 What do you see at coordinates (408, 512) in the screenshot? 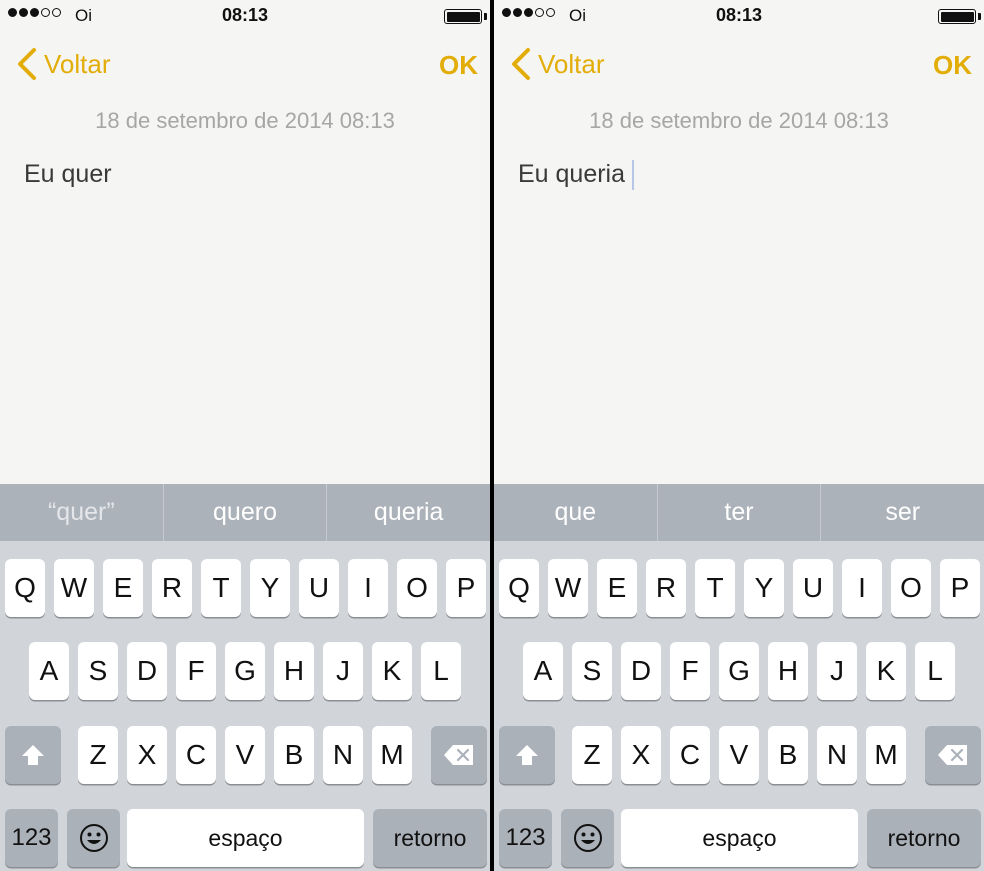
I see `suggestion-3: queria` at bounding box center [408, 512].